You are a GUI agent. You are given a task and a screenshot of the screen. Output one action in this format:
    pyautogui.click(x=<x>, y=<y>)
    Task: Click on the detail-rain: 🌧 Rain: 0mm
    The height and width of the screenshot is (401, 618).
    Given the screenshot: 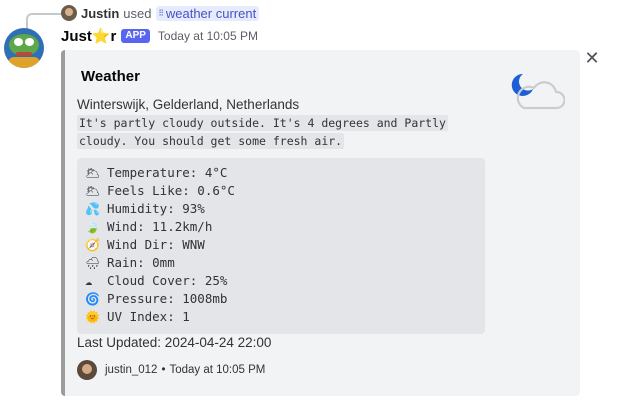 What is the action you would take?
    pyautogui.click(x=130, y=262)
    